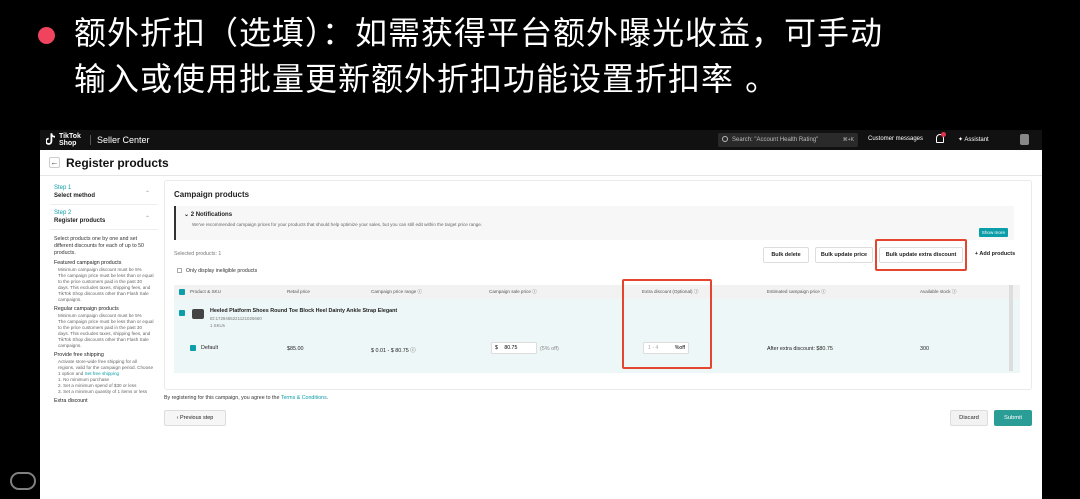 This screenshot has width=1080, height=499. I want to click on product-id: ID:1729465221121026660, so click(236, 318).